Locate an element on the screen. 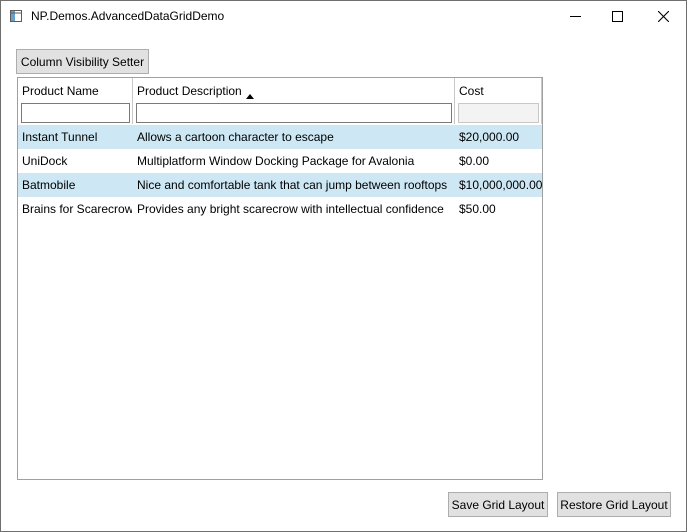 Image resolution: width=687 pixels, height=532 pixels. title-bar: NP.Demos.AdvancedDataGridDemo is located at coordinates (343, 16).